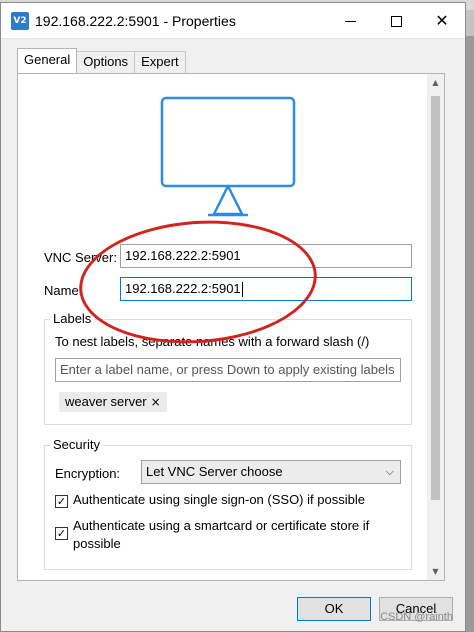 The width and height of the screenshot is (474, 632). I want to click on name-label: Name:, so click(63, 290).